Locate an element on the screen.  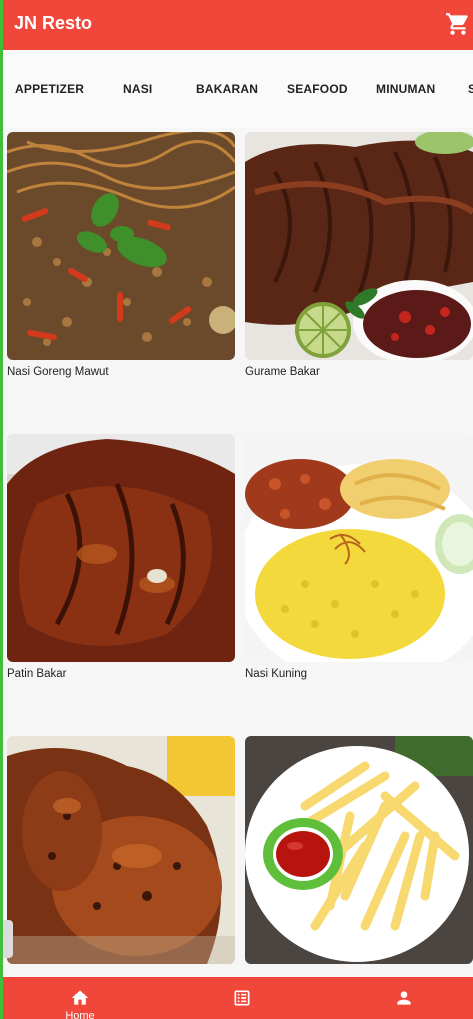
menu-card: Nasi Goreng Mawut is located at coordinates (121, 277).